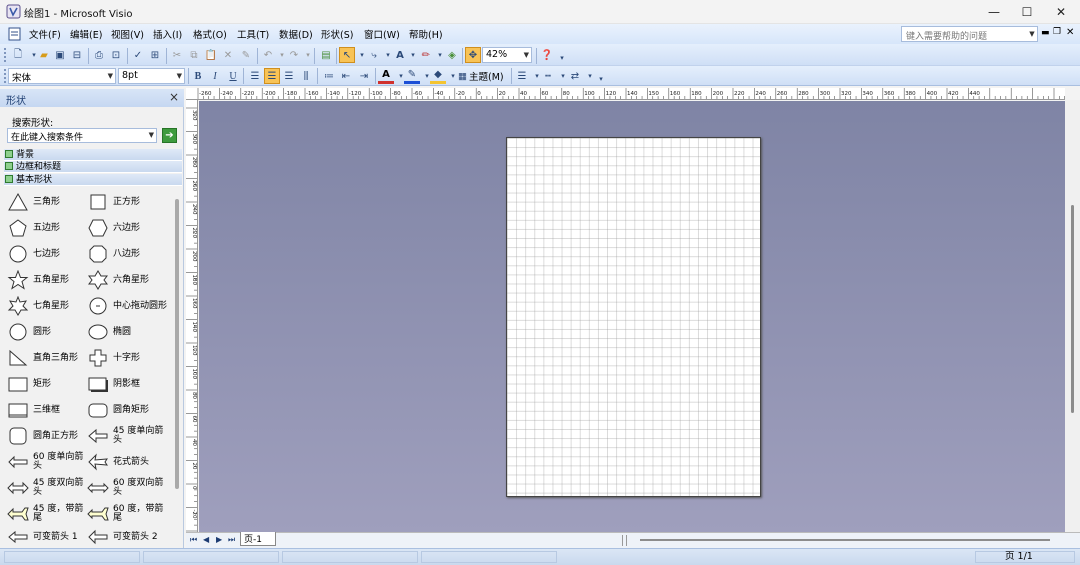 This screenshot has width=1080, height=565. Describe the element at coordinates (33, 254) in the screenshot. I see `shape-heptagon: 七边形` at that location.